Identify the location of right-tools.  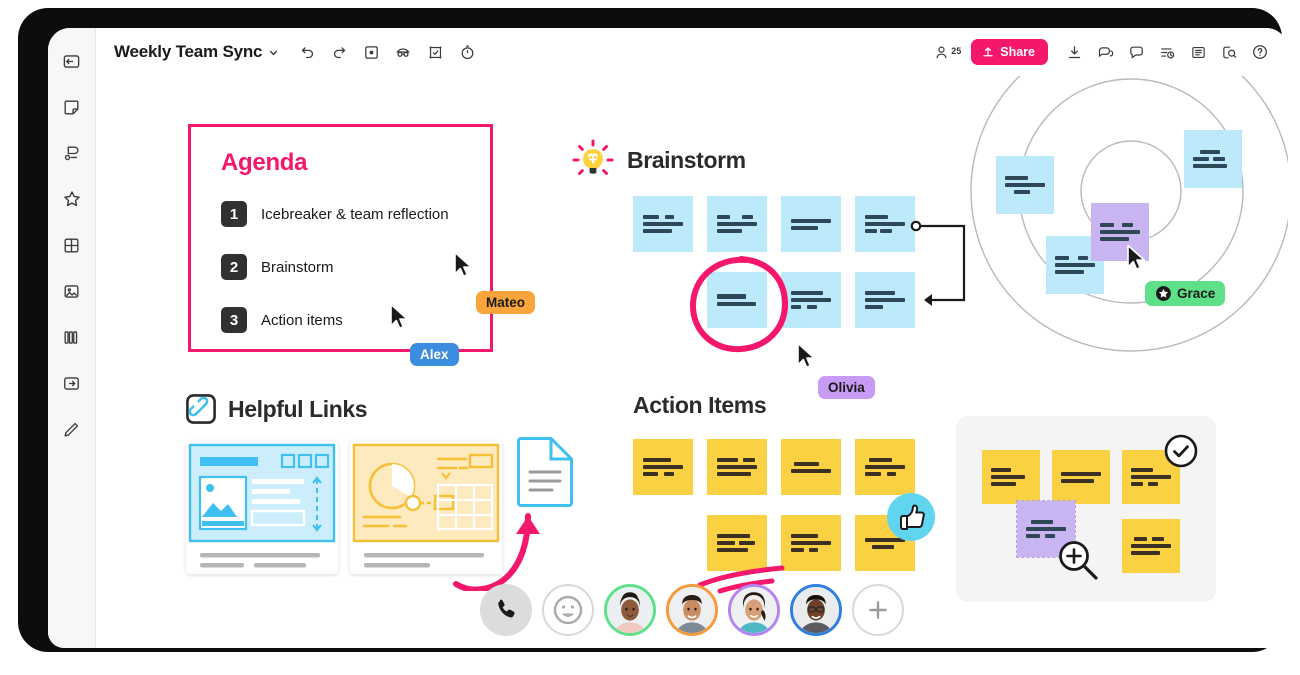
(1167, 52).